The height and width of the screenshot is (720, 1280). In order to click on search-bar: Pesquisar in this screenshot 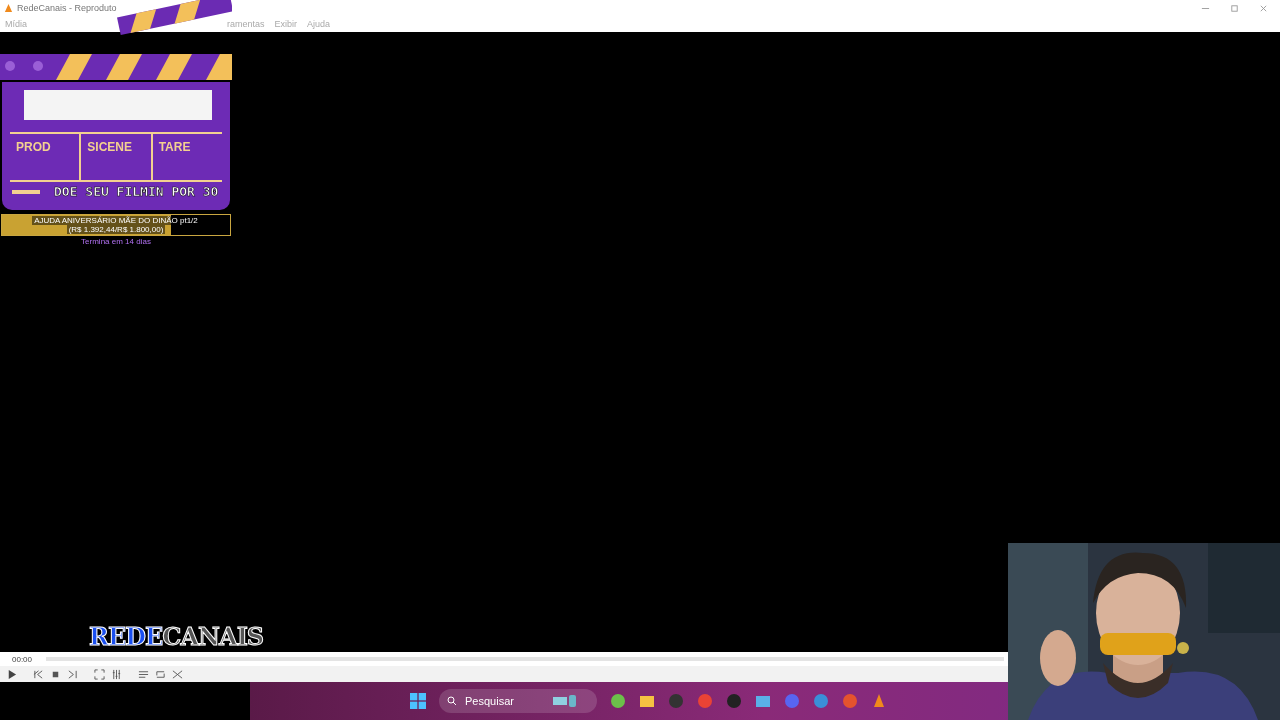, I will do `click(518, 701)`.